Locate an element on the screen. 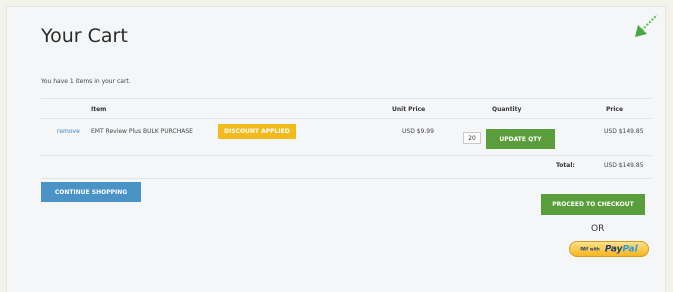 The width and height of the screenshot is (673, 292). update-qty-button: UPDATE QTY is located at coordinates (520, 139).